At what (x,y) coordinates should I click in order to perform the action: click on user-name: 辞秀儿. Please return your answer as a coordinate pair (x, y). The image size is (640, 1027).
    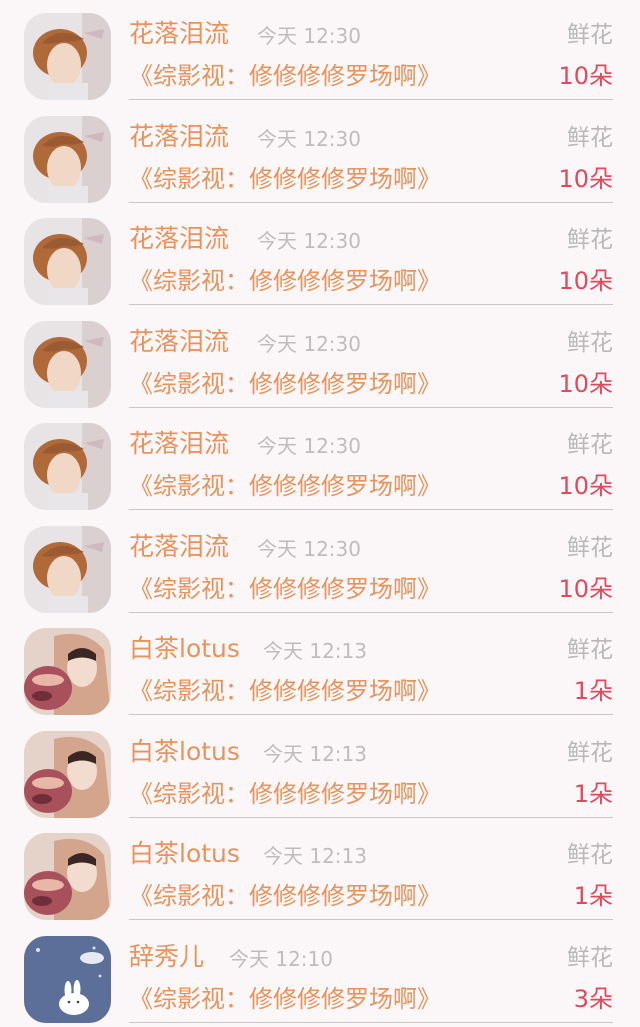
    Looking at the image, I should click on (166, 957).